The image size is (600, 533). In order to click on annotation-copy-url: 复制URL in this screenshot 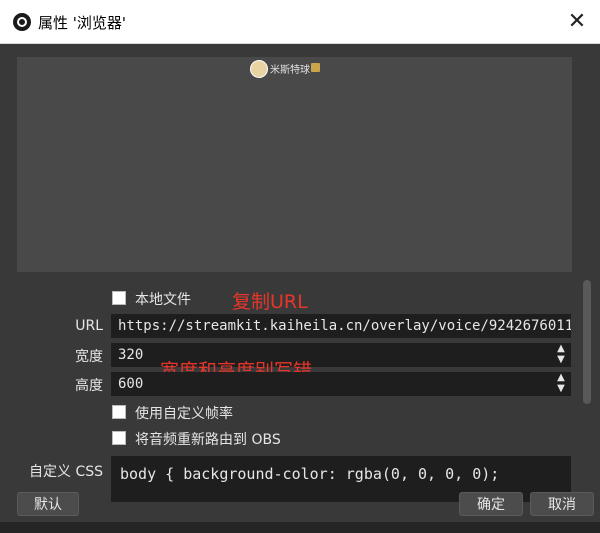, I will do `click(270, 302)`.